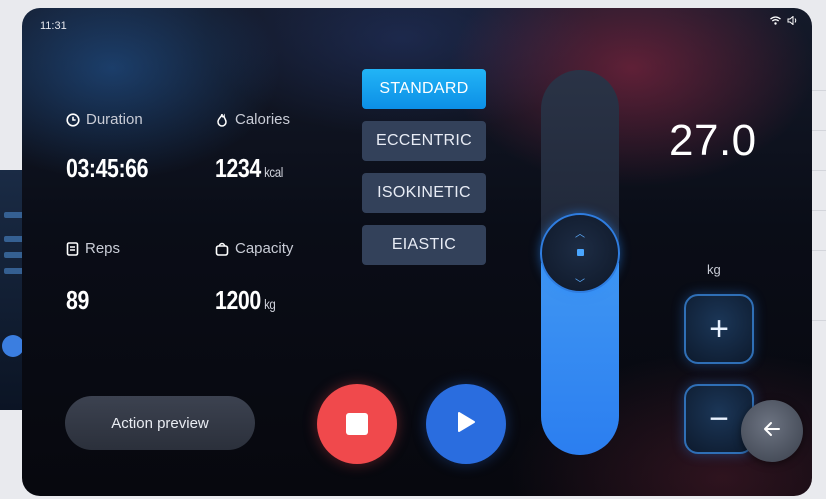  Describe the element at coordinates (270, 304) in the screenshot. I see `capacity-unit: kg` at that location.